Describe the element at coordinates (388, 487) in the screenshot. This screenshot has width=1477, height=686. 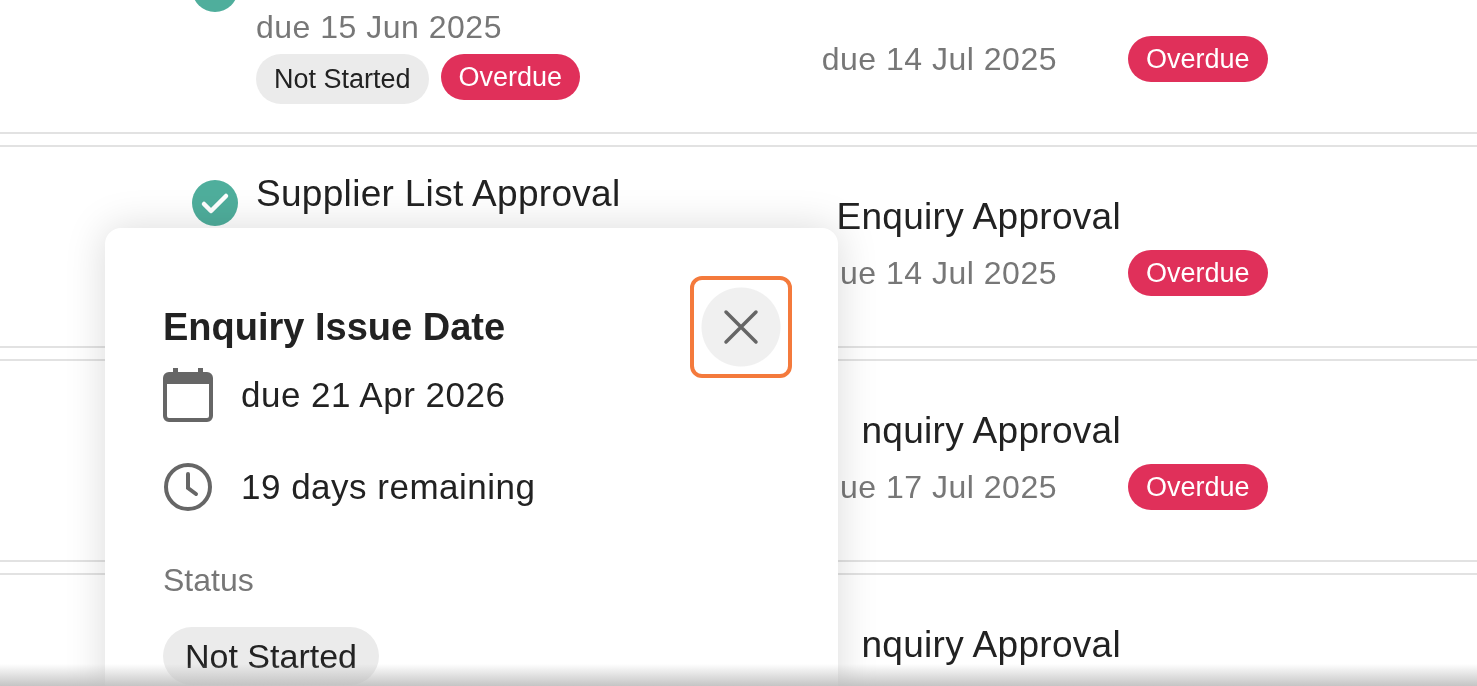
I see `days-remaining: 19 days remaining` at that location.